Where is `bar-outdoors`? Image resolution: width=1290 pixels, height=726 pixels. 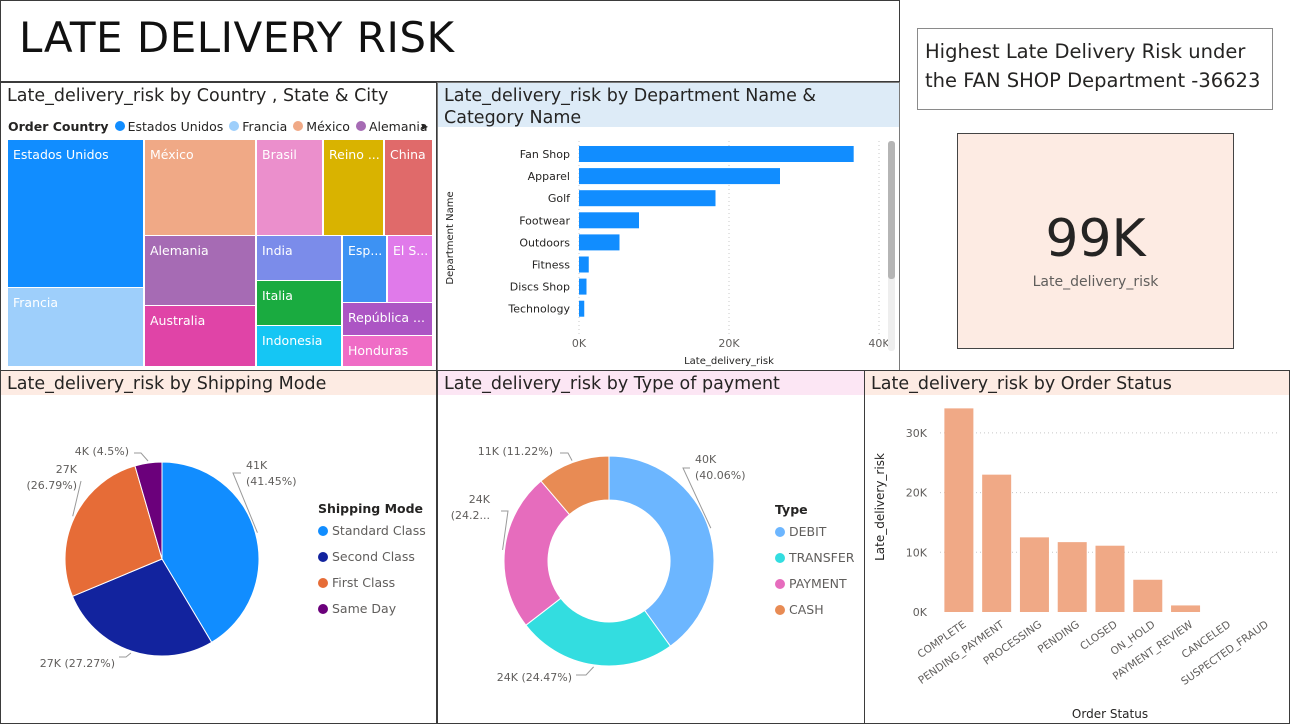
bar-outdoors is located at coordinates (599, 242).